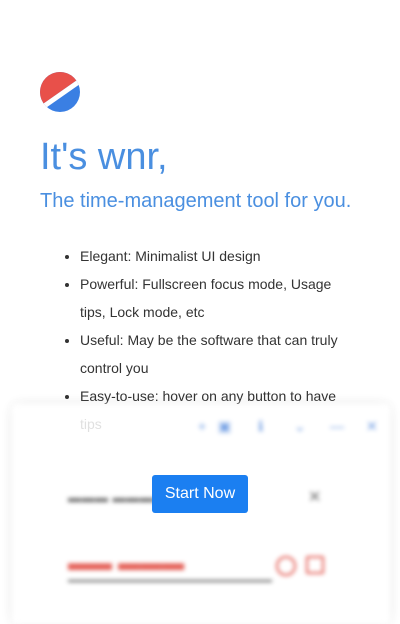 Image resolution: width=400 pixels, height=624 pixels. Describe the element at coordinates (170, 581) in the screenshot. I see `preview-underline` at that location.